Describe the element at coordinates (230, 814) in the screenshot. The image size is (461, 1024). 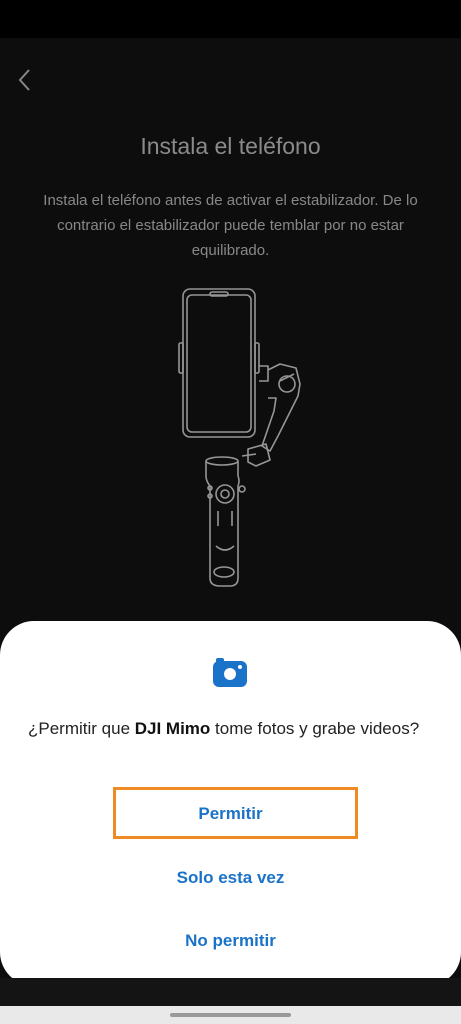
I see `allow-button: Permitir` at that location.